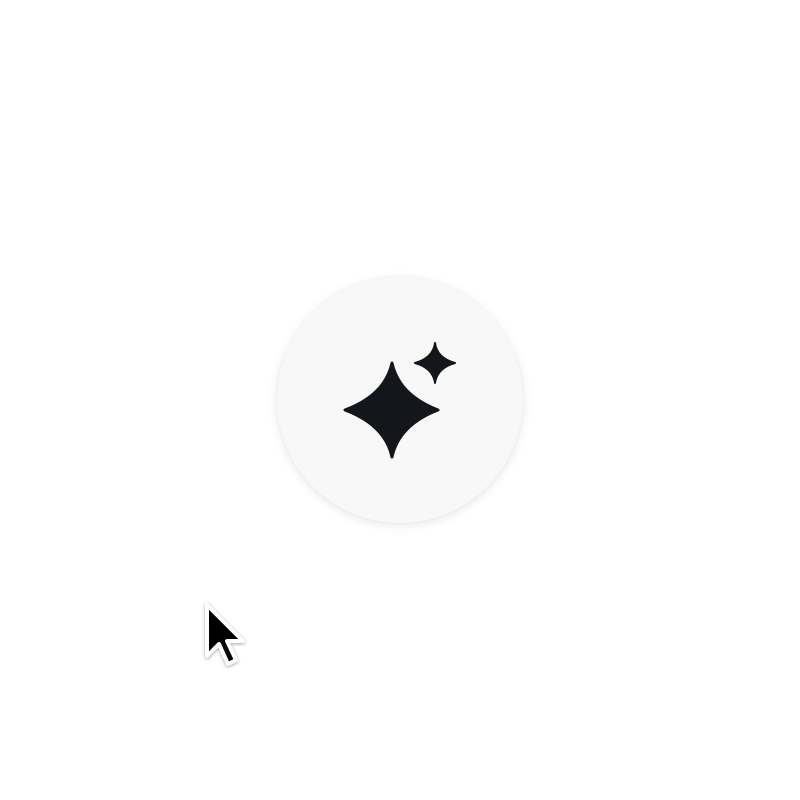  I want to click on sparkles-icon, so click(400, 400).